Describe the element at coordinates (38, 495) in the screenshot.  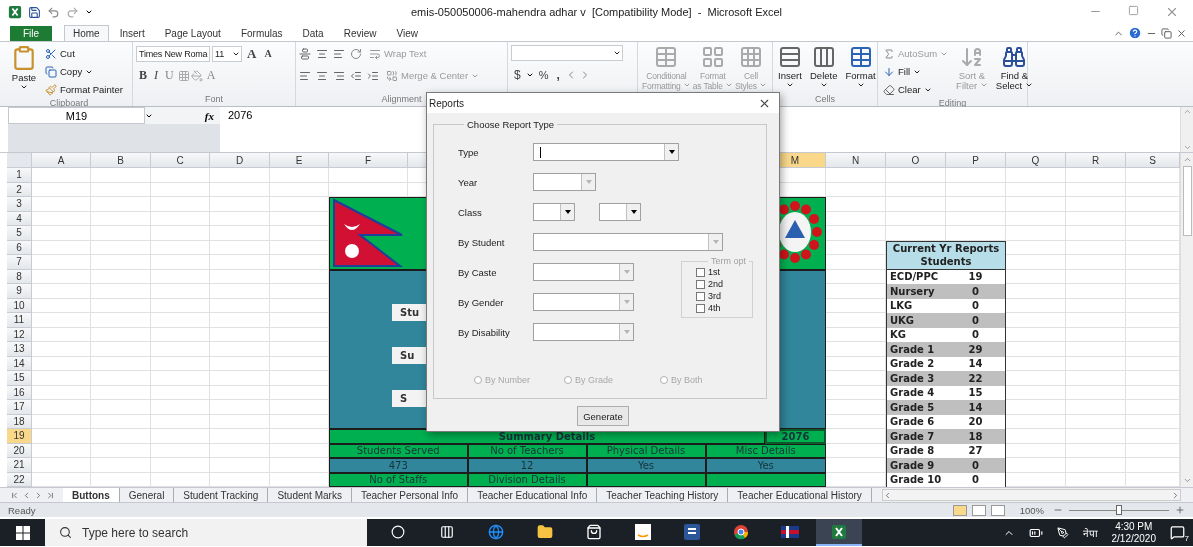
I see `next-sheet-icon` at that location.